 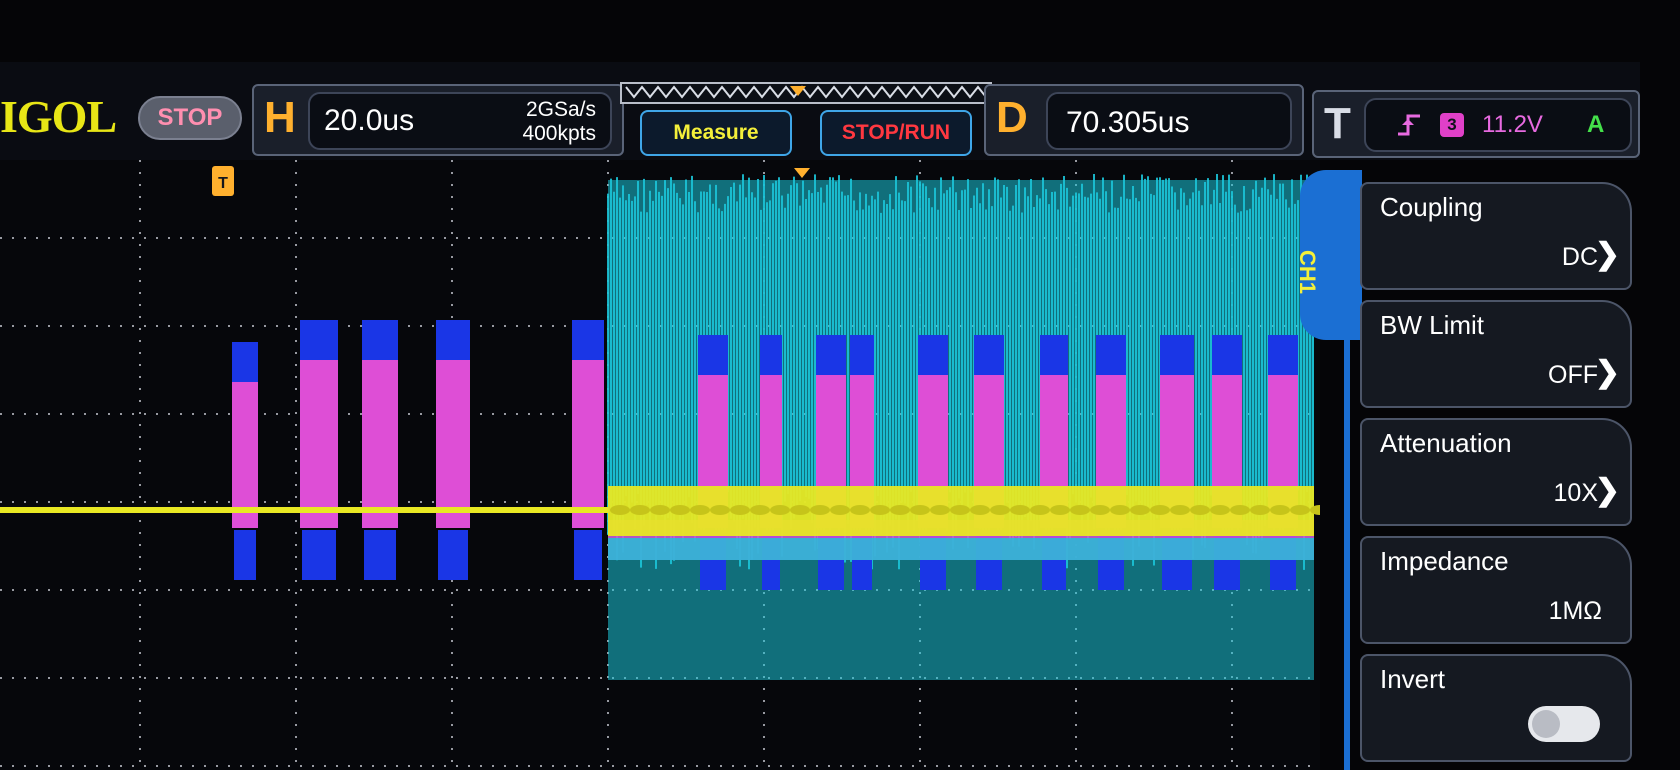 What do you see at coordinates (1452, 125) in the screenshot?
I see `trigger-source-icon: 3` at bounding box center [1452, 125].